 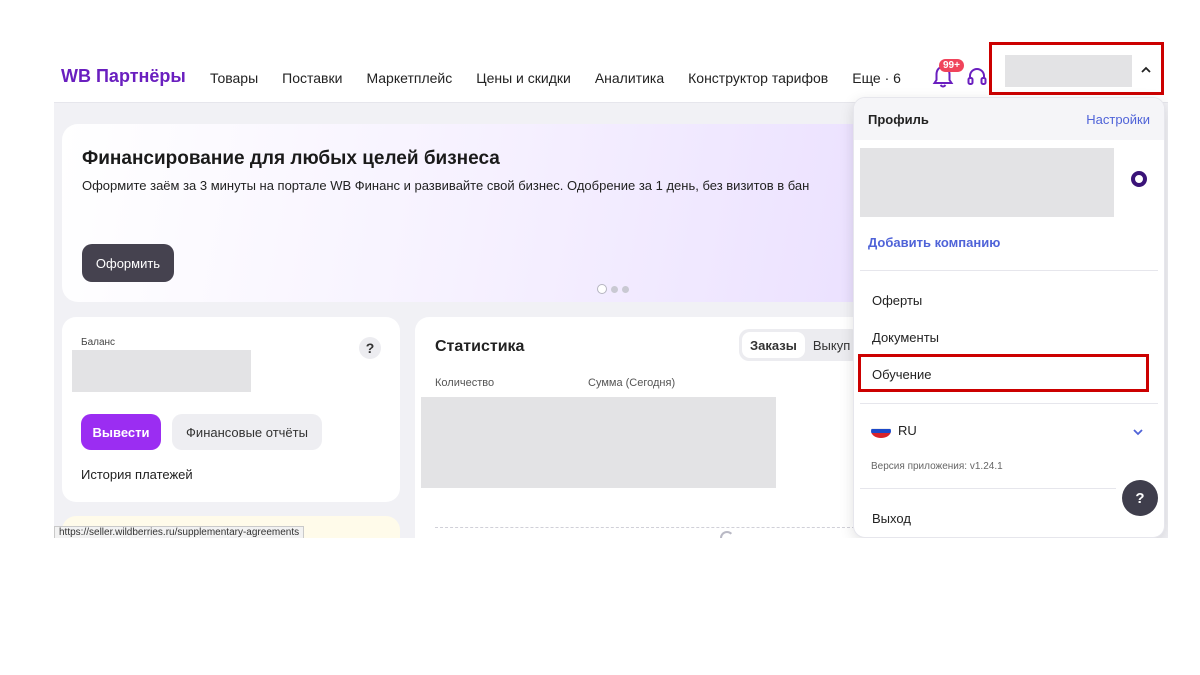 I want to click on chevron-down-icon, so click(x=1138, y=432).